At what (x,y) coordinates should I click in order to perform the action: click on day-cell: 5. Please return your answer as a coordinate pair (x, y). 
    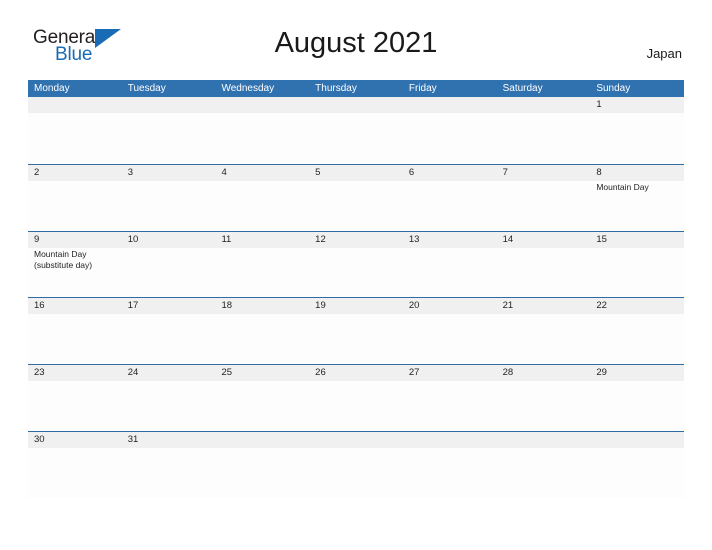
    Looking at the image, I should click on (356, 198).